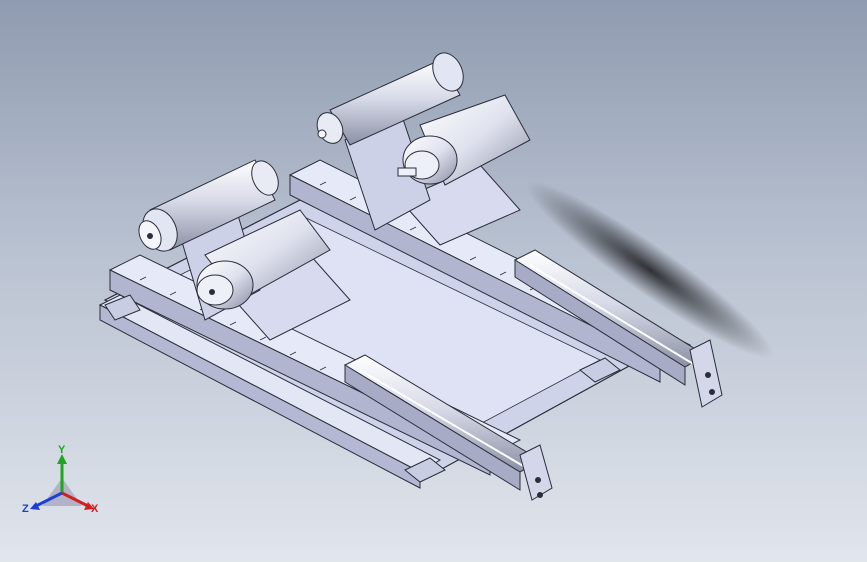  Describe the element at coordinates (62, 450) in the screenshot. I see `y-axis-label: Y` at that location.